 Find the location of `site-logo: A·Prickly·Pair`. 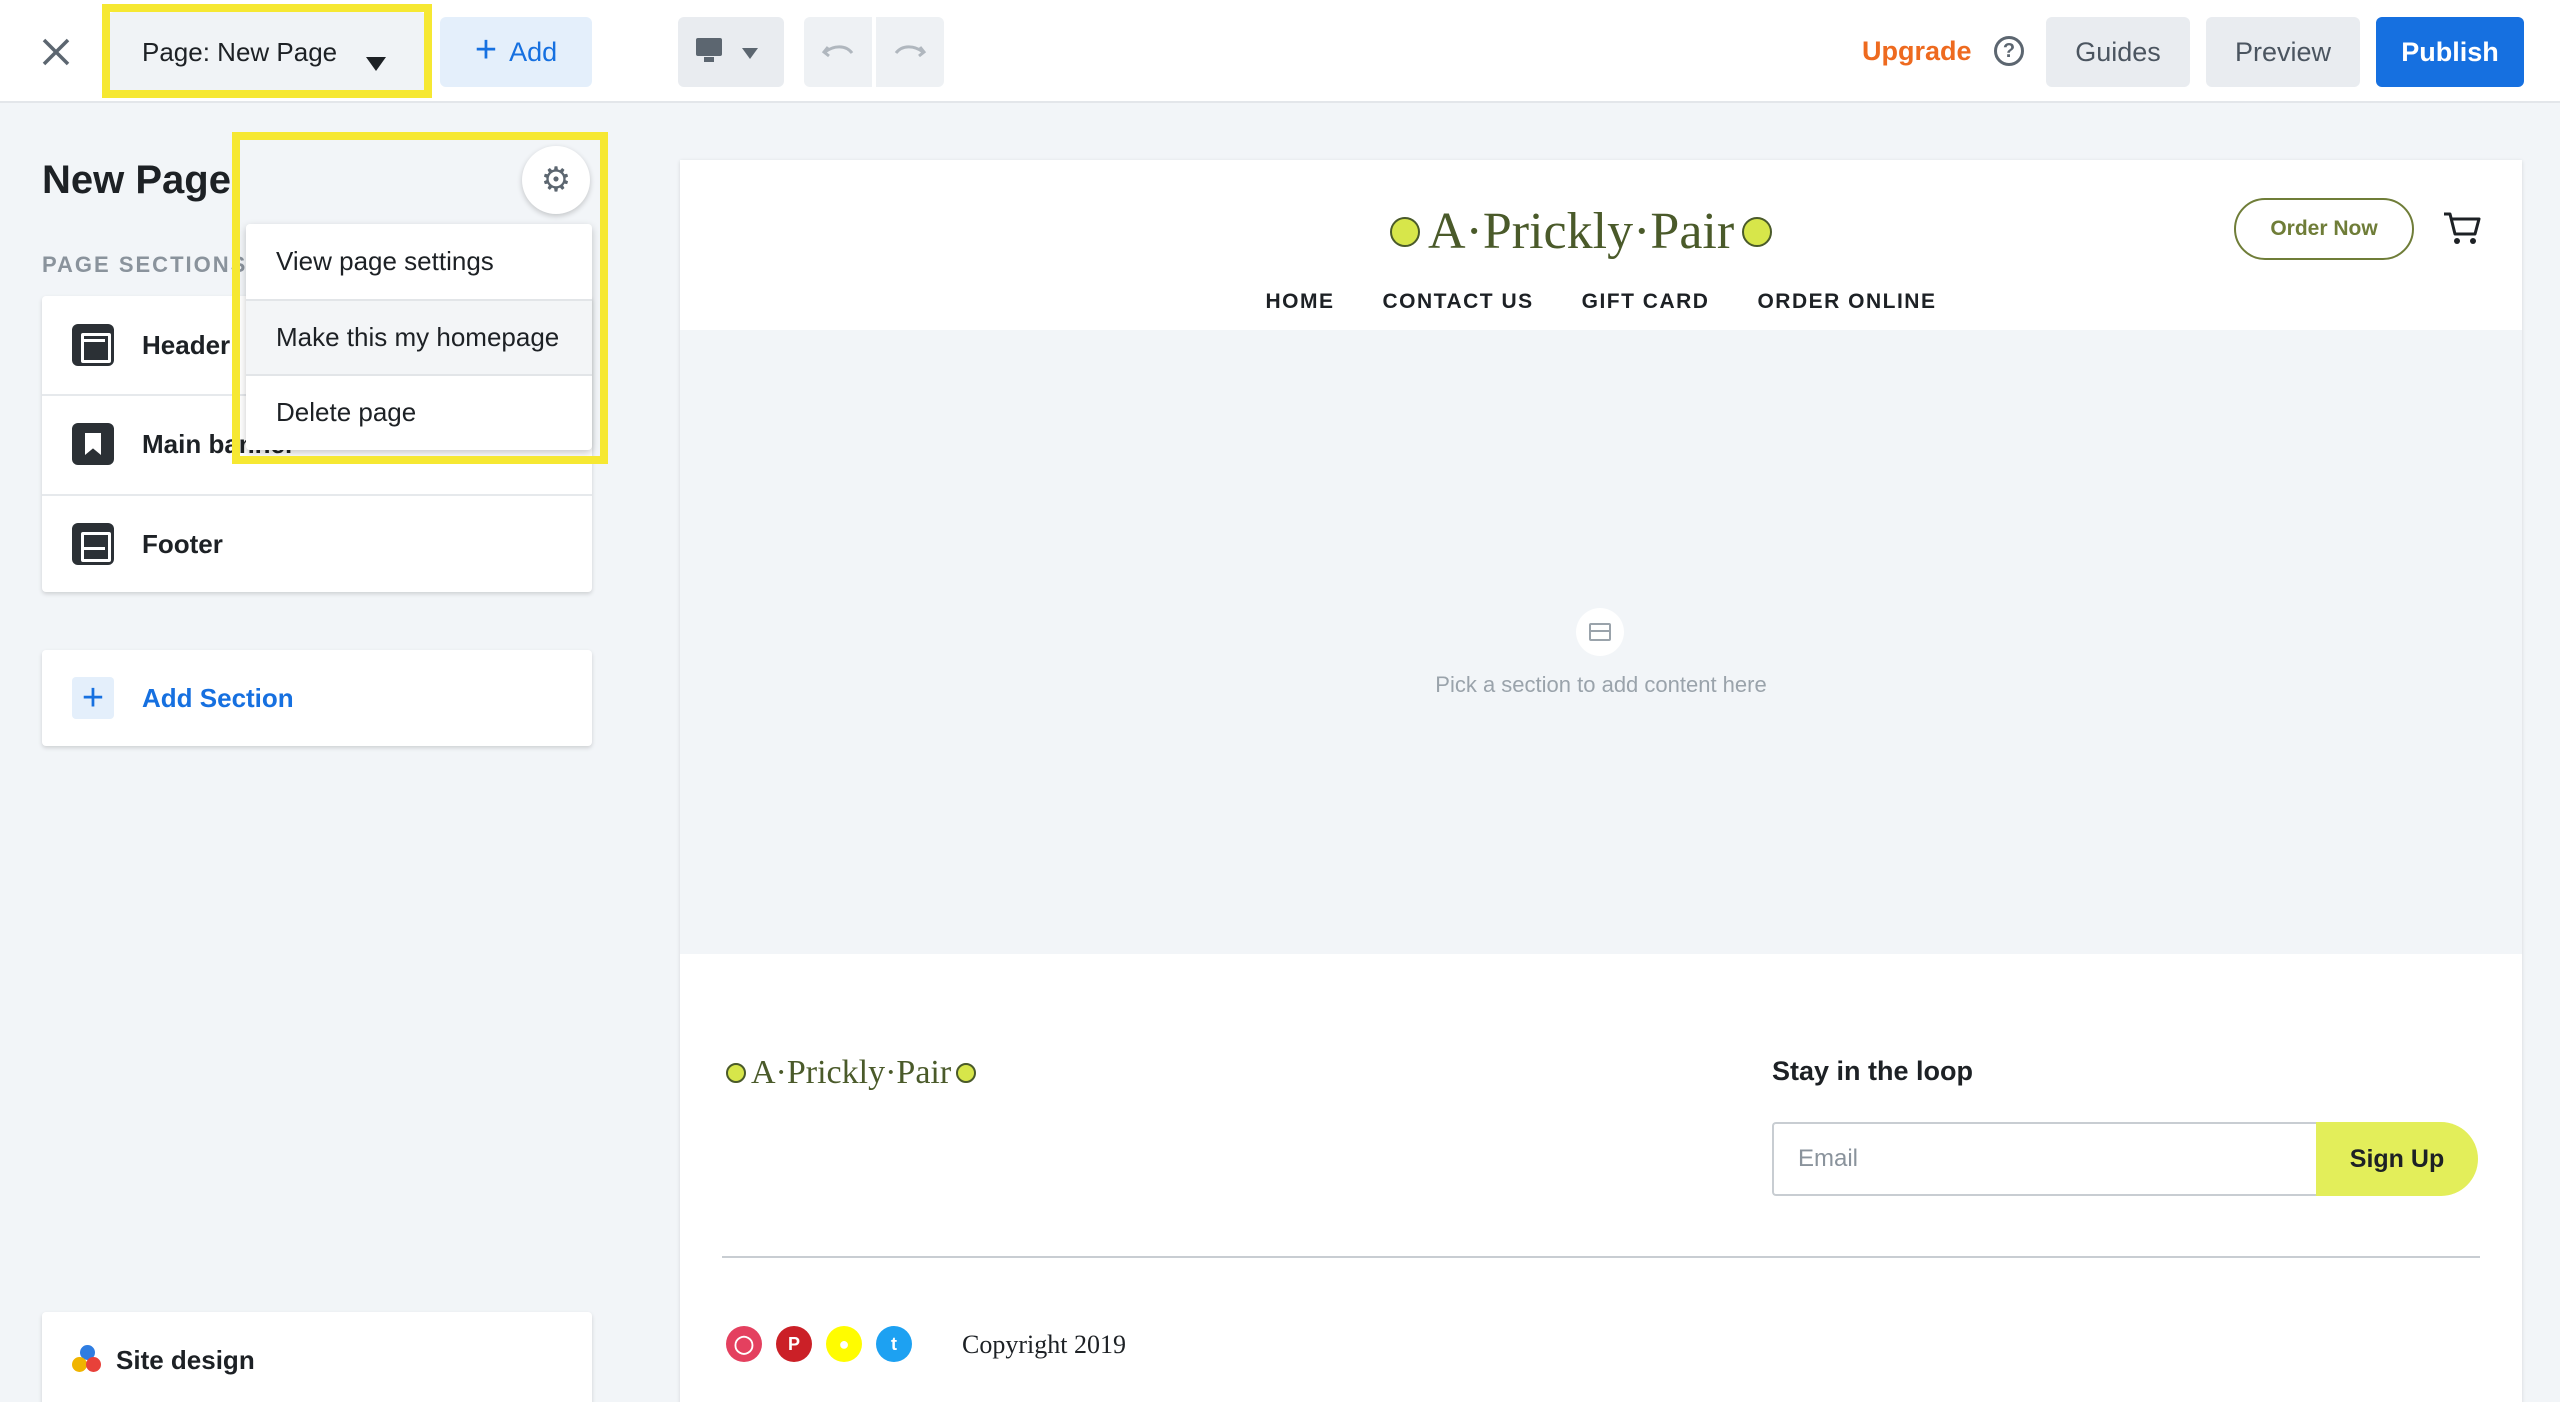

site-logo: A·Prickly·Pair is located at coordinates (1581, 231).